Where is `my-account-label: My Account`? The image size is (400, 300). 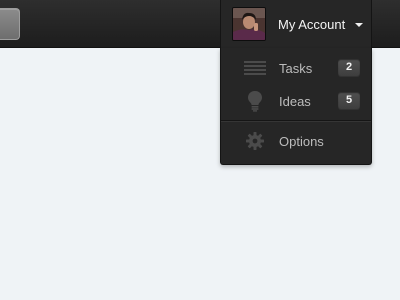
my-account-label: My Account is located at coordinates (312, 24).